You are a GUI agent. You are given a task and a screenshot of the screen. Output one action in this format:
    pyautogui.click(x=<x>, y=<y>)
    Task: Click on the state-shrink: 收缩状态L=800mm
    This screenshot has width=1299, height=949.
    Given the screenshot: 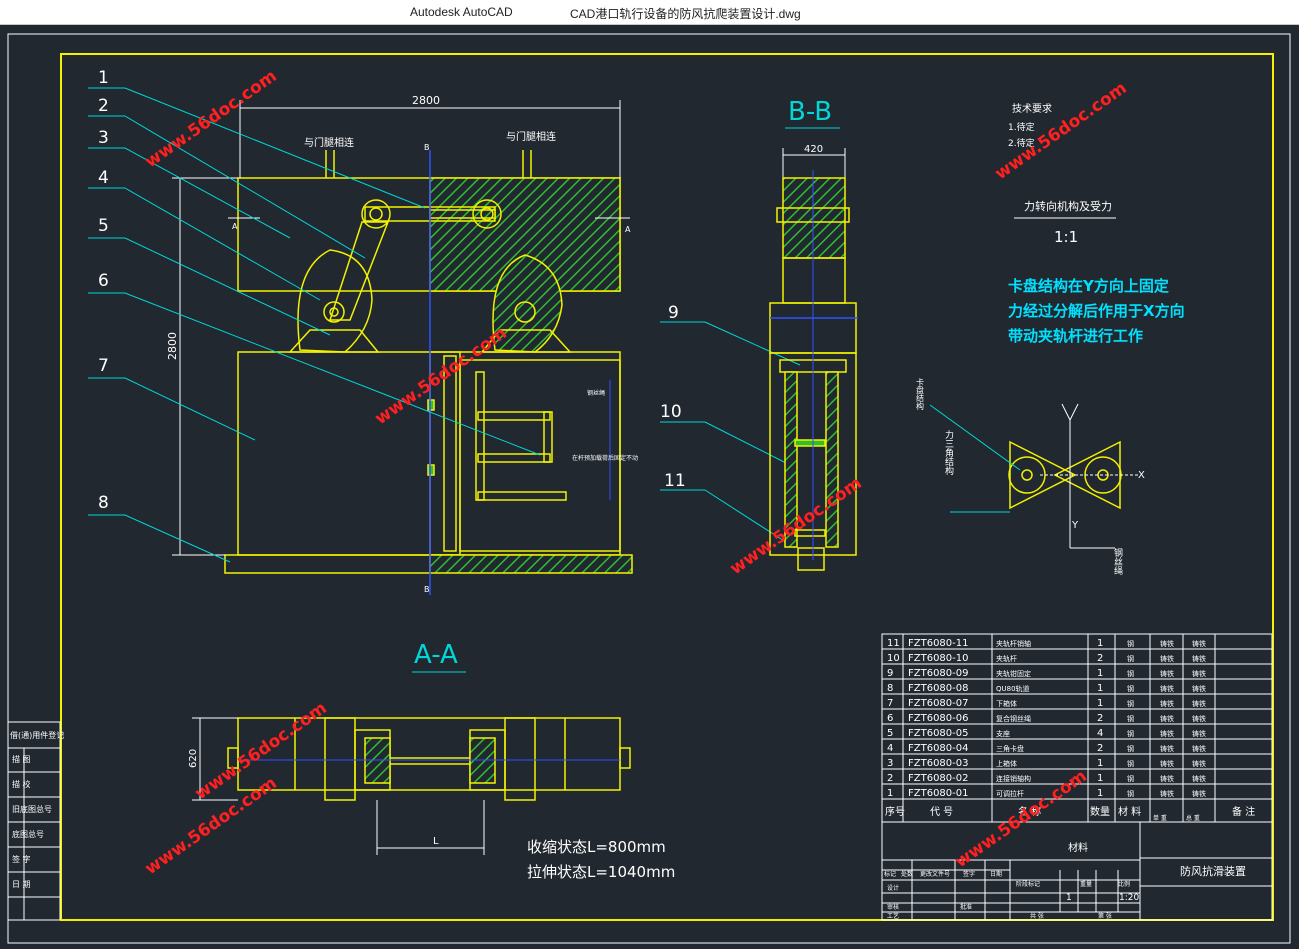 What is the action you would take?
    pyautogui.click(x=596, y=847)
    